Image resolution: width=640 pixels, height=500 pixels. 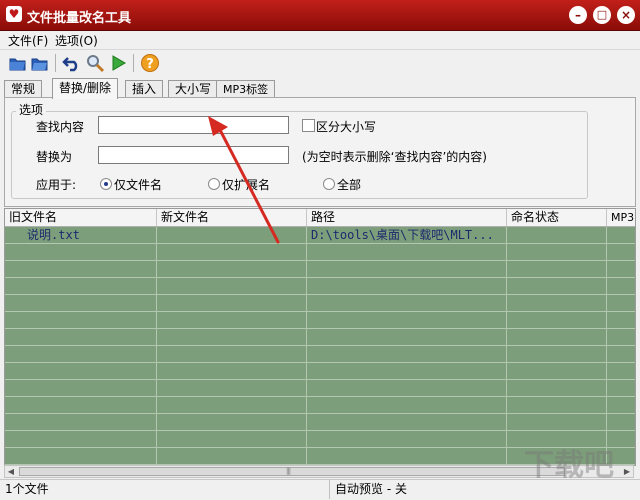 What do you see at coordinates (76, 40) in the screenshot?
I see `menu-options: 选项(O)` at bounding box center [76, 40].